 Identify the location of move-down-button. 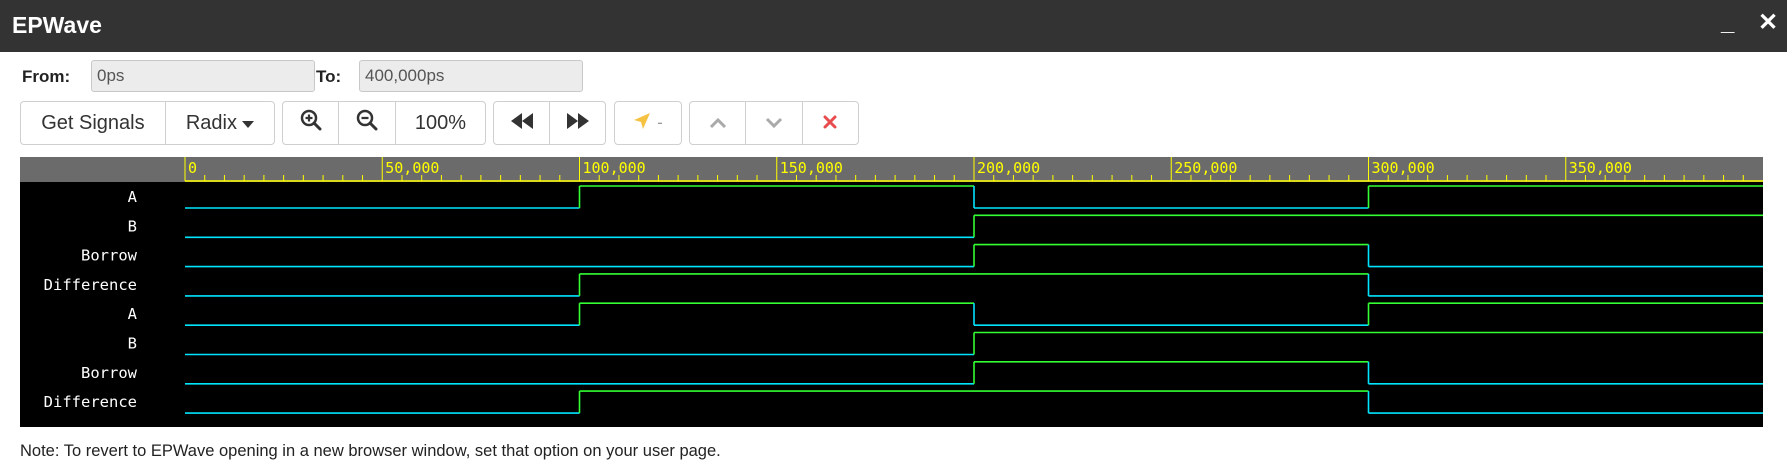
(774, 123).